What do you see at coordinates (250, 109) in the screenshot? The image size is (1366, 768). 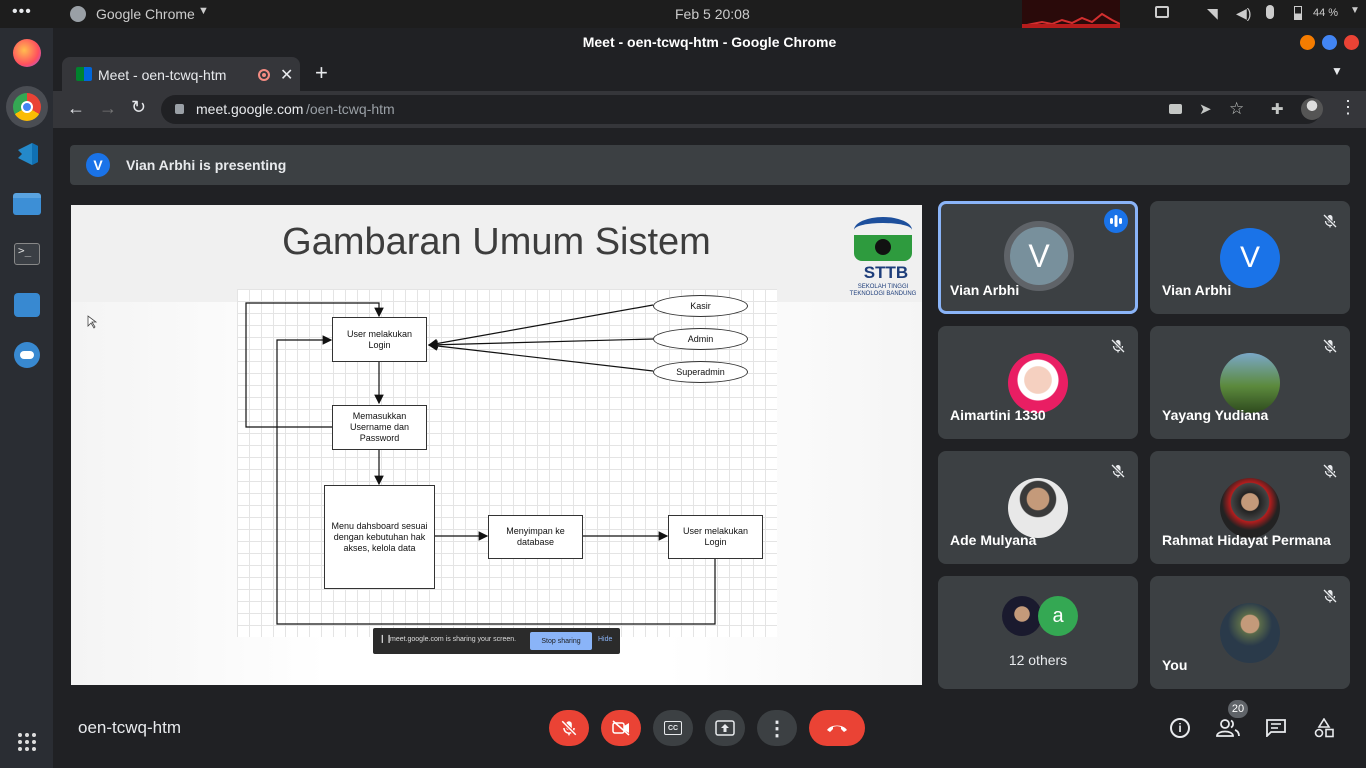 I see `url-host: meet.google.com` at bounding box center [250, 109].